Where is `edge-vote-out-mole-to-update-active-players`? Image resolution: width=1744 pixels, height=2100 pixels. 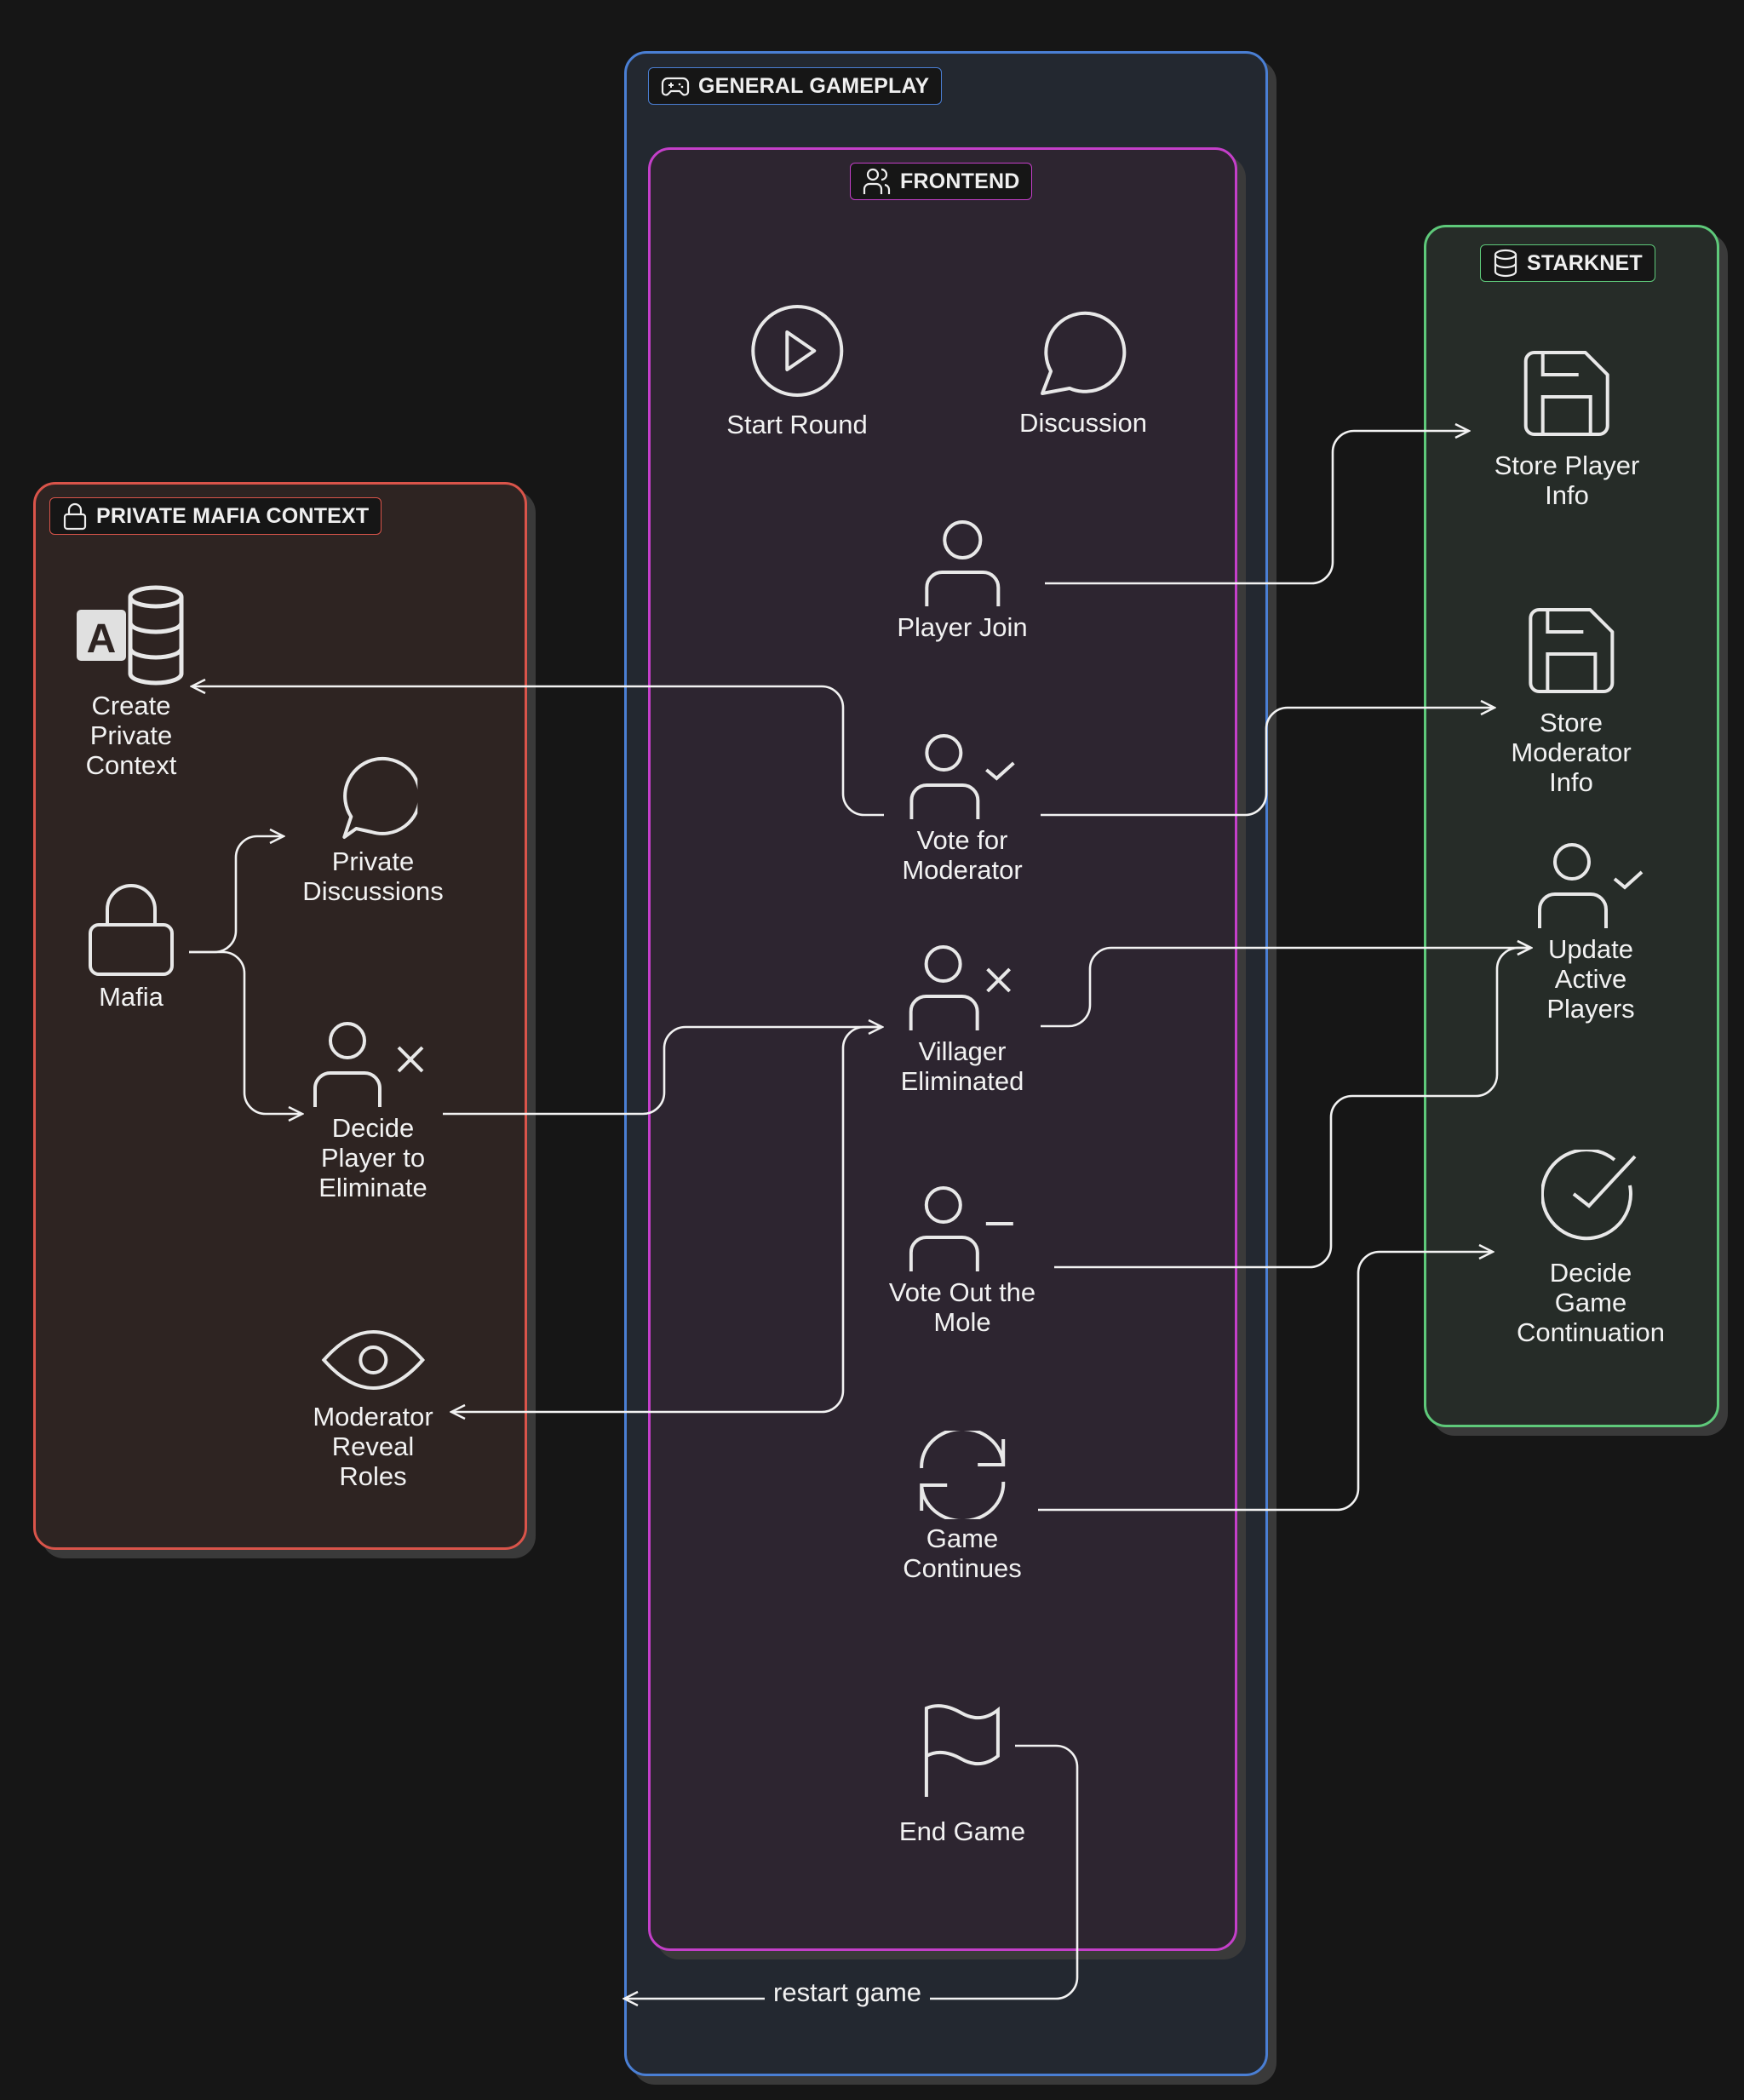
edge-vote-out-mole-to-update-active-players is located at coordinates (1292, 1108).